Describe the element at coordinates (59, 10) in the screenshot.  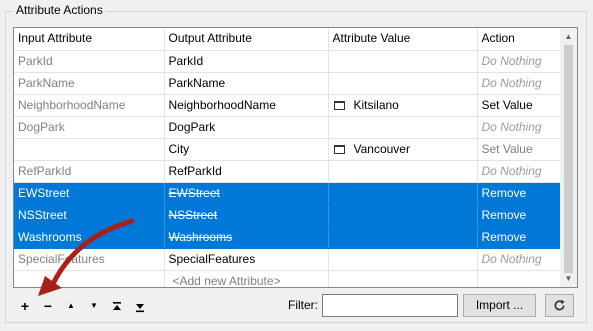
I see `group-title: Attribute Actions` at that location.